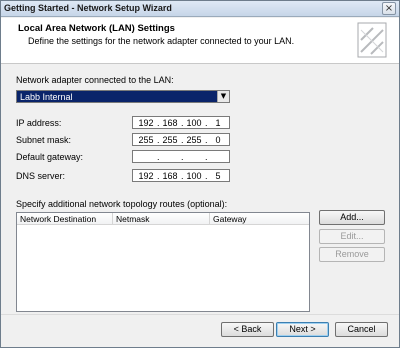 The image size is (400, 348). I want to click on subnet-mask-field: 255 . 255 . 255 . 0, so click(181, 139).